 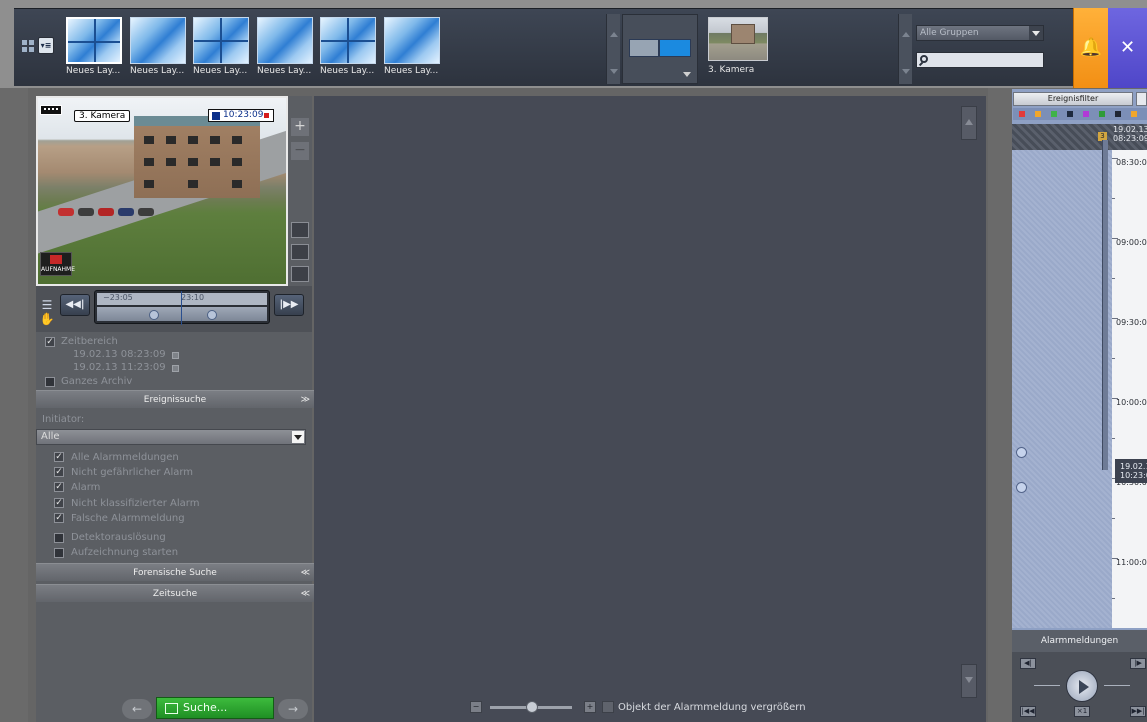 What do you see at coordinates (1028, 711) in the screenshot?
I see `to-start-icon: |◀◀` at bounding box center [1028, 711].